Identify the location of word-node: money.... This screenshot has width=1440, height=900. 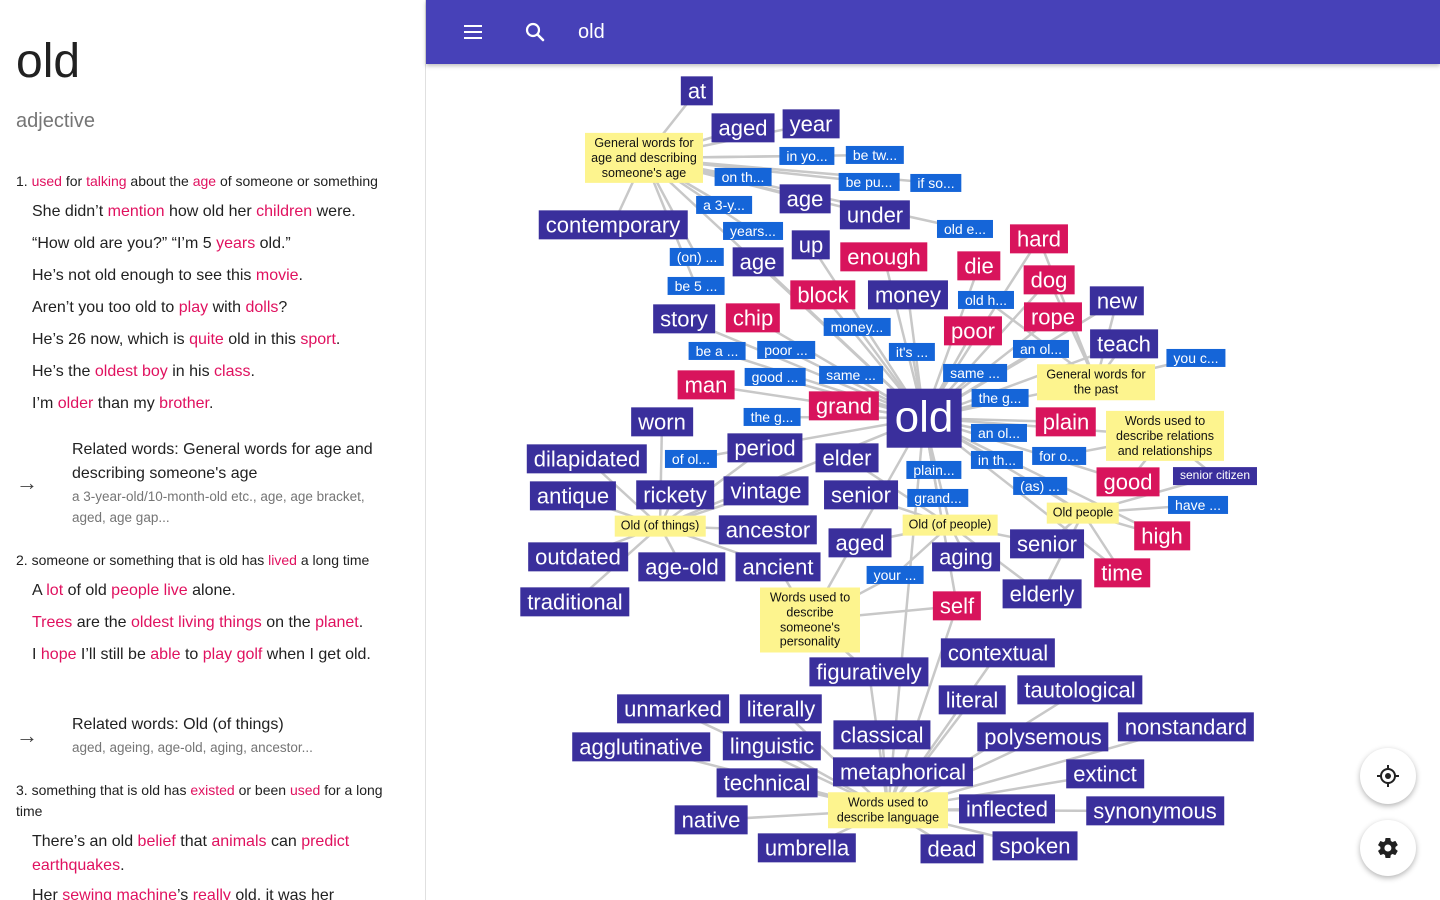
(857, 327).